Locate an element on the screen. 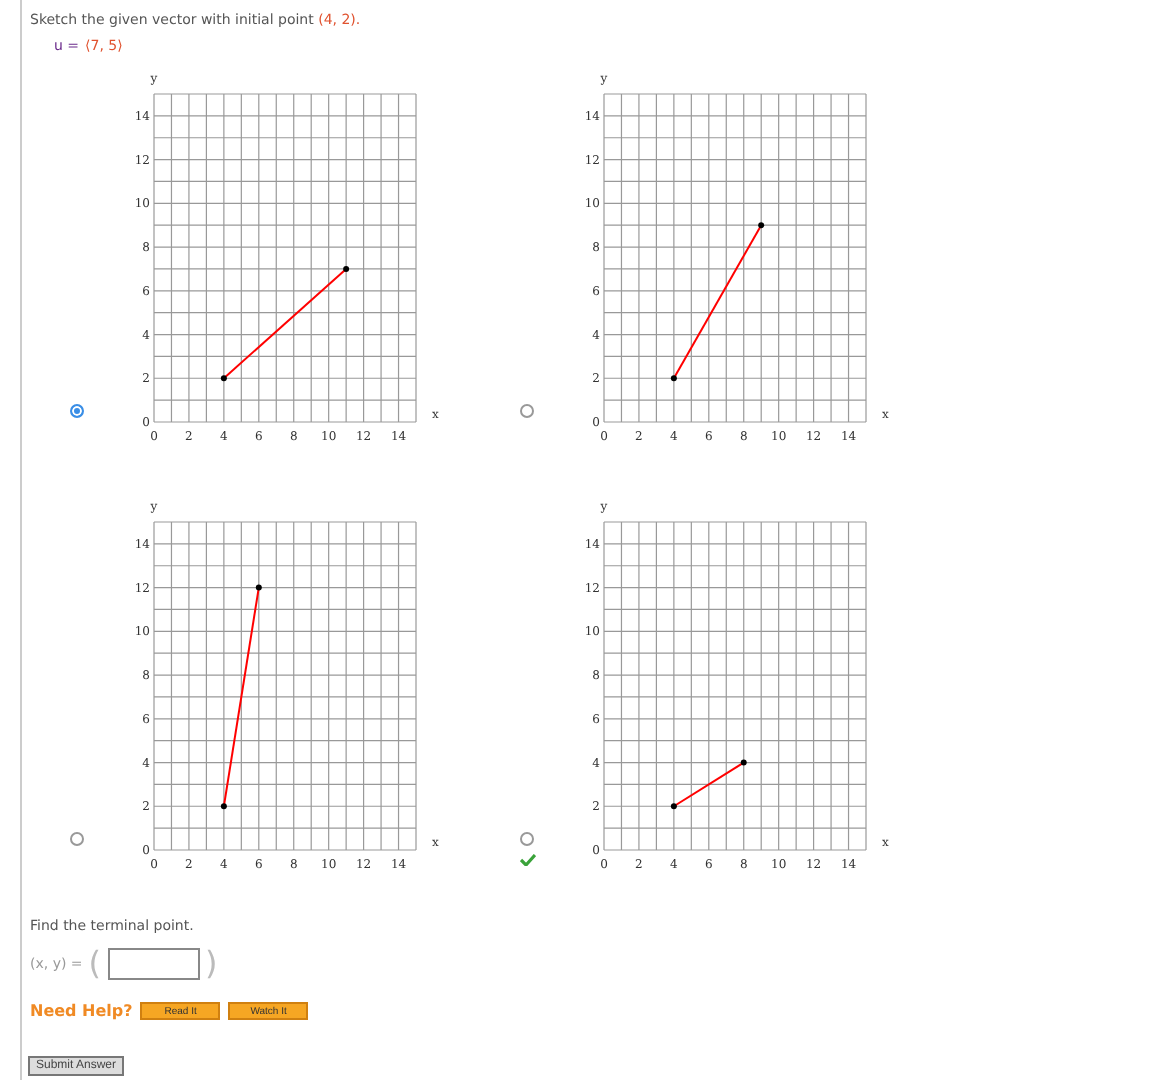 The width and height of the screenshot is (1164, 1080). answer-field is located at coordinates (153, 963).